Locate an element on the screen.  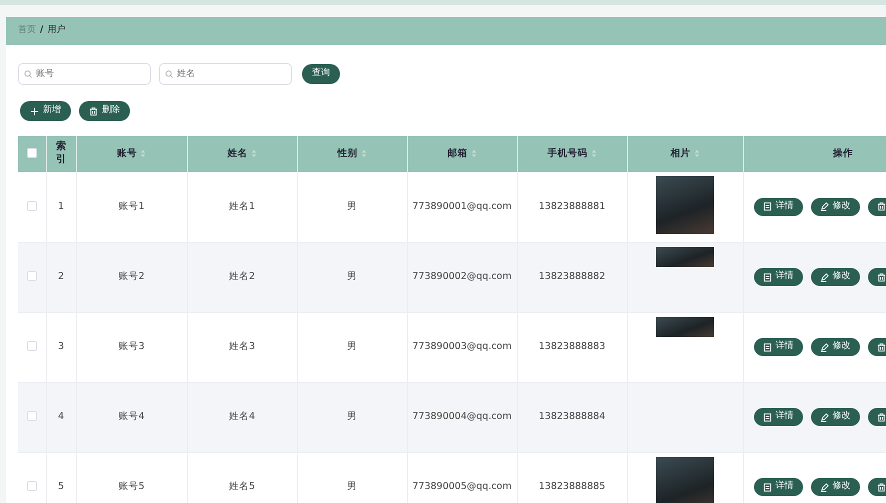
column-header: 操作 is located at coordinates (843, 153).